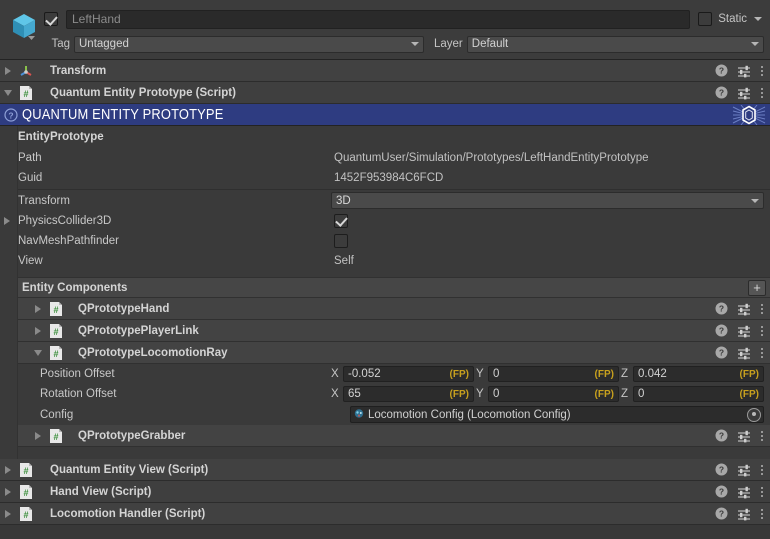  Describe the element at coordinates (698, 394) in the screenshot. I see `rotation-offset-z-input: 0 (FP)` at that location.